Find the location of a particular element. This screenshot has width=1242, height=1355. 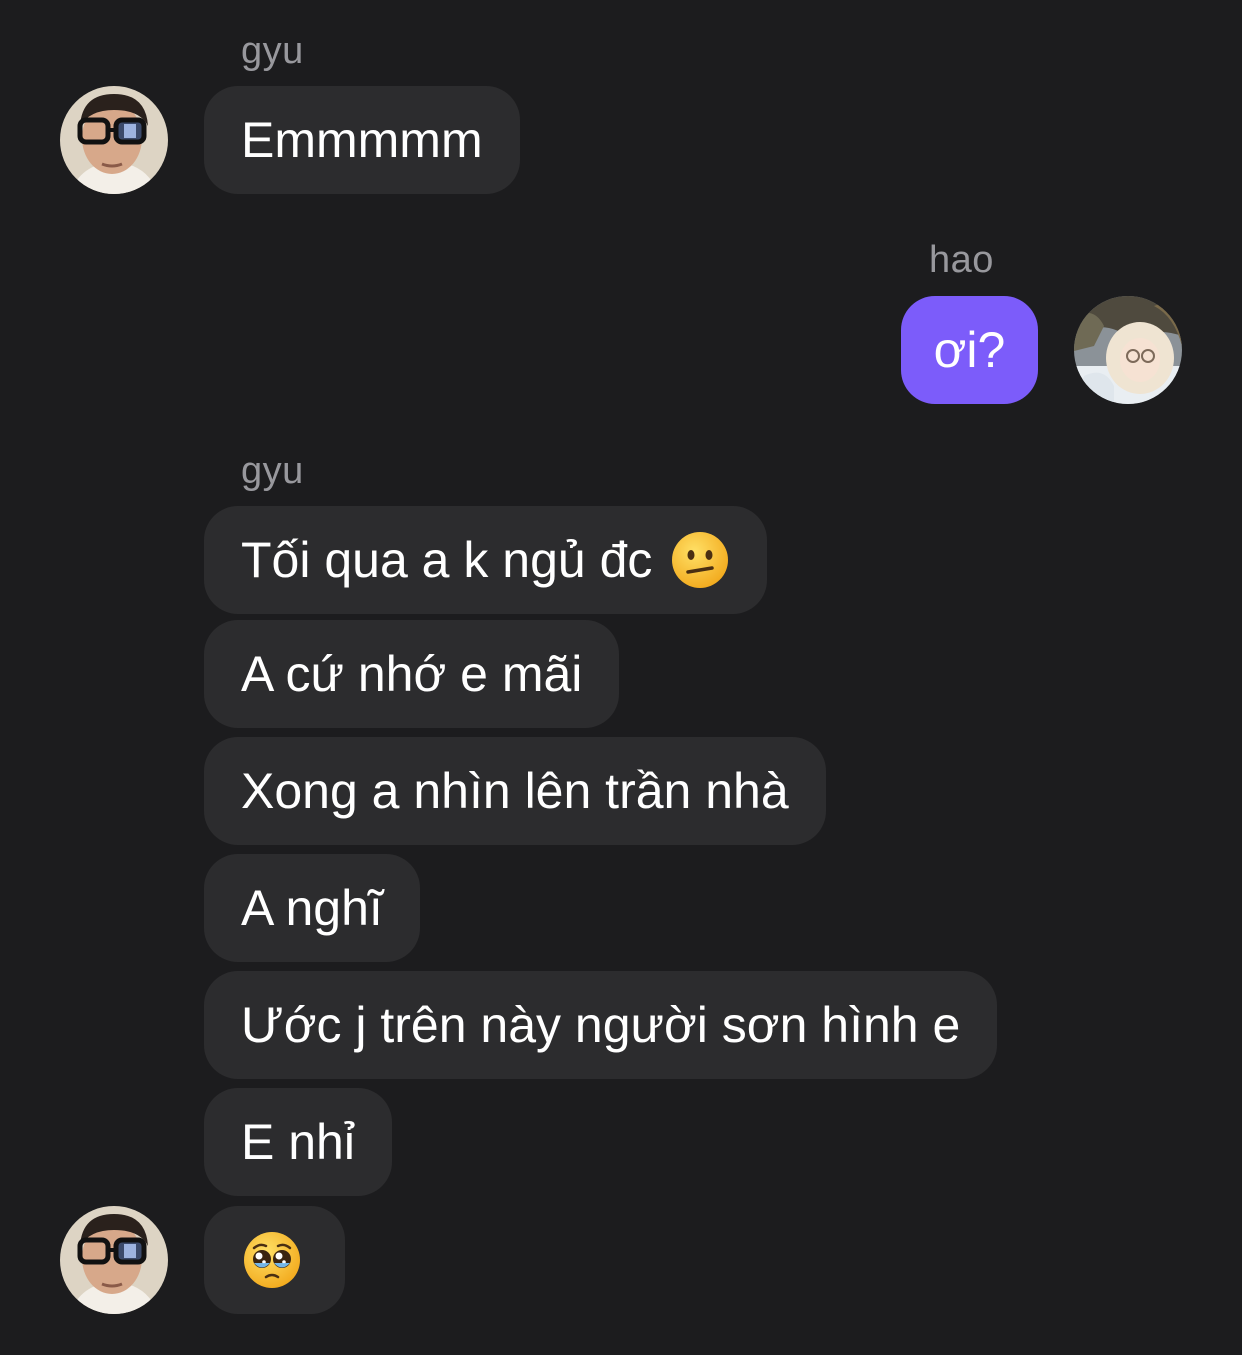

message-text: ơi? is located at coordinates (969, 350).